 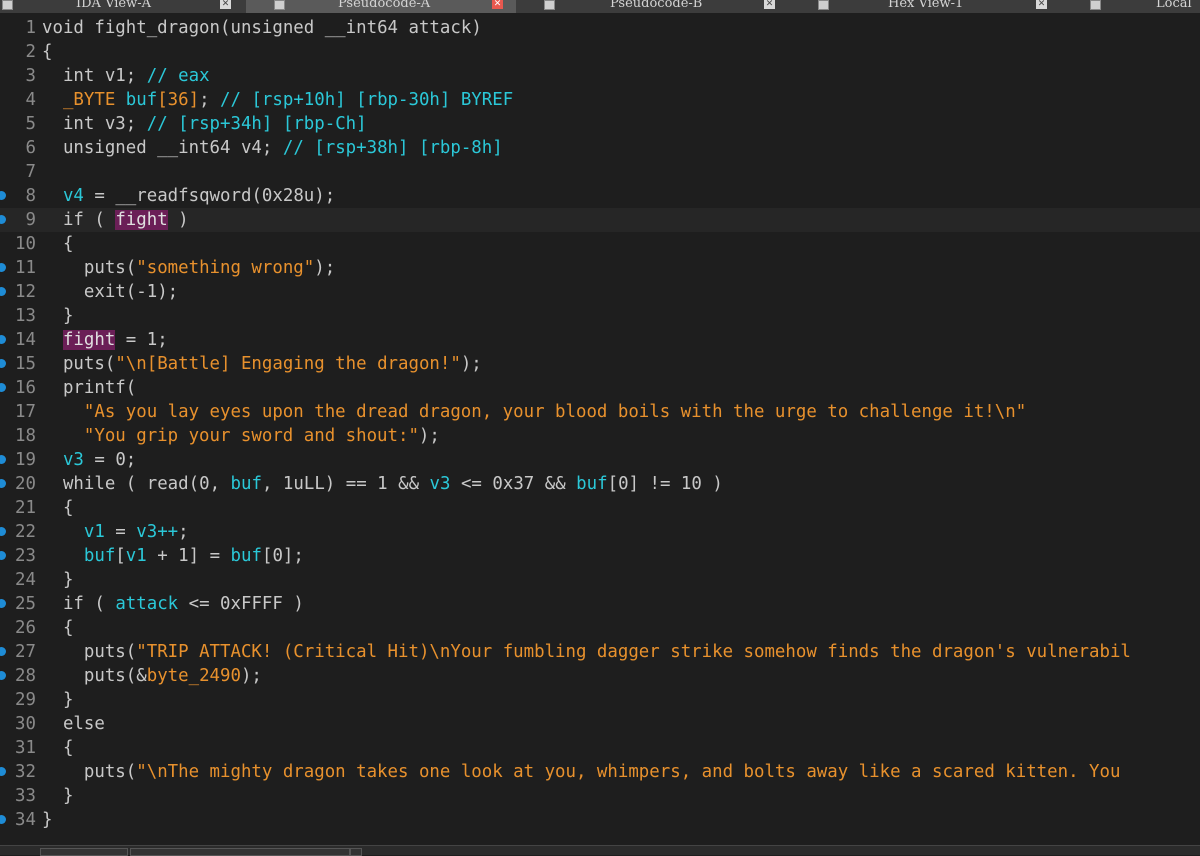 I want to click on code-text: fight = 1;, so click(x=105, y=340).